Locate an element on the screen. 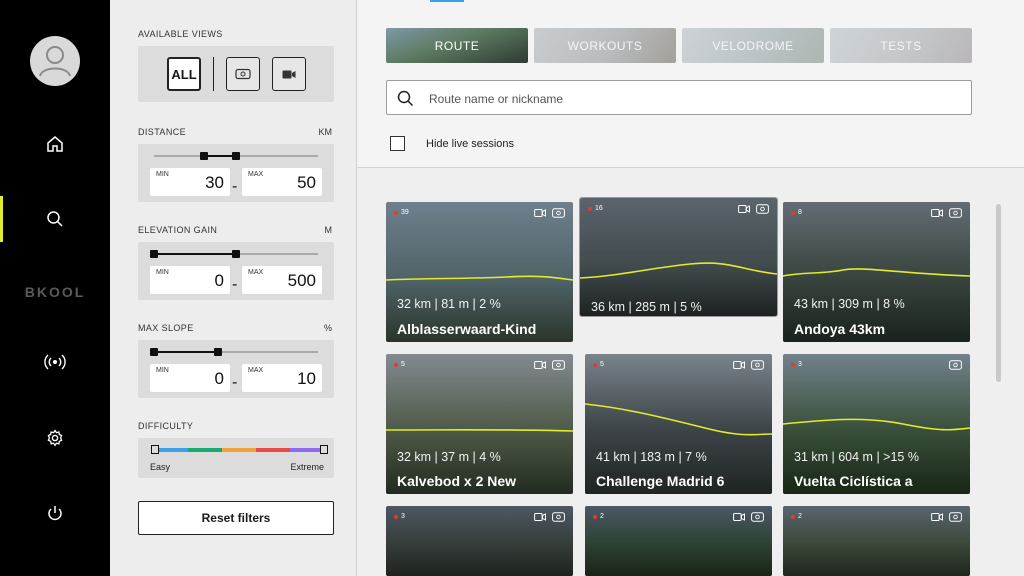  distance-min-handle is located at coordinates (204, 156).